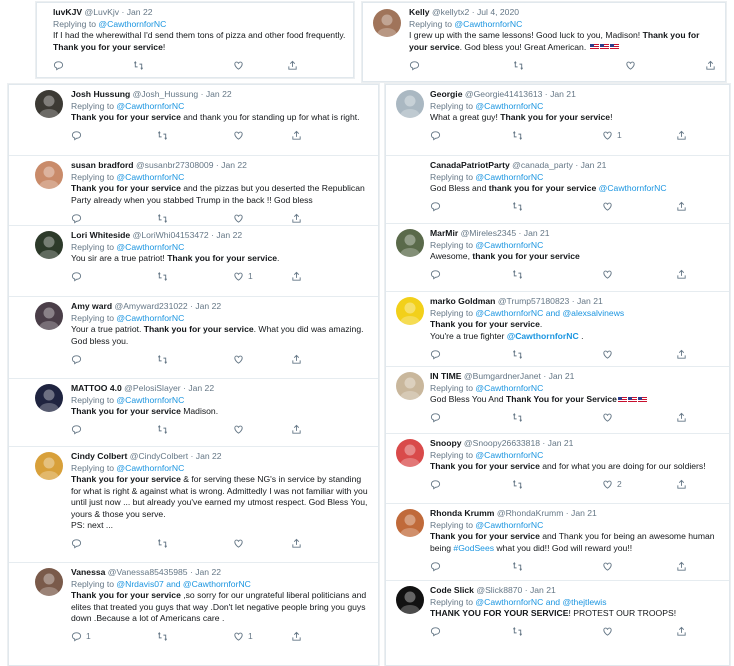 The image size is (734, 666). What do you see at coordinates (502, 443) in the screenshot?
I see `author-handle: @Snoopy26633818` at bounding box center [502, 443].